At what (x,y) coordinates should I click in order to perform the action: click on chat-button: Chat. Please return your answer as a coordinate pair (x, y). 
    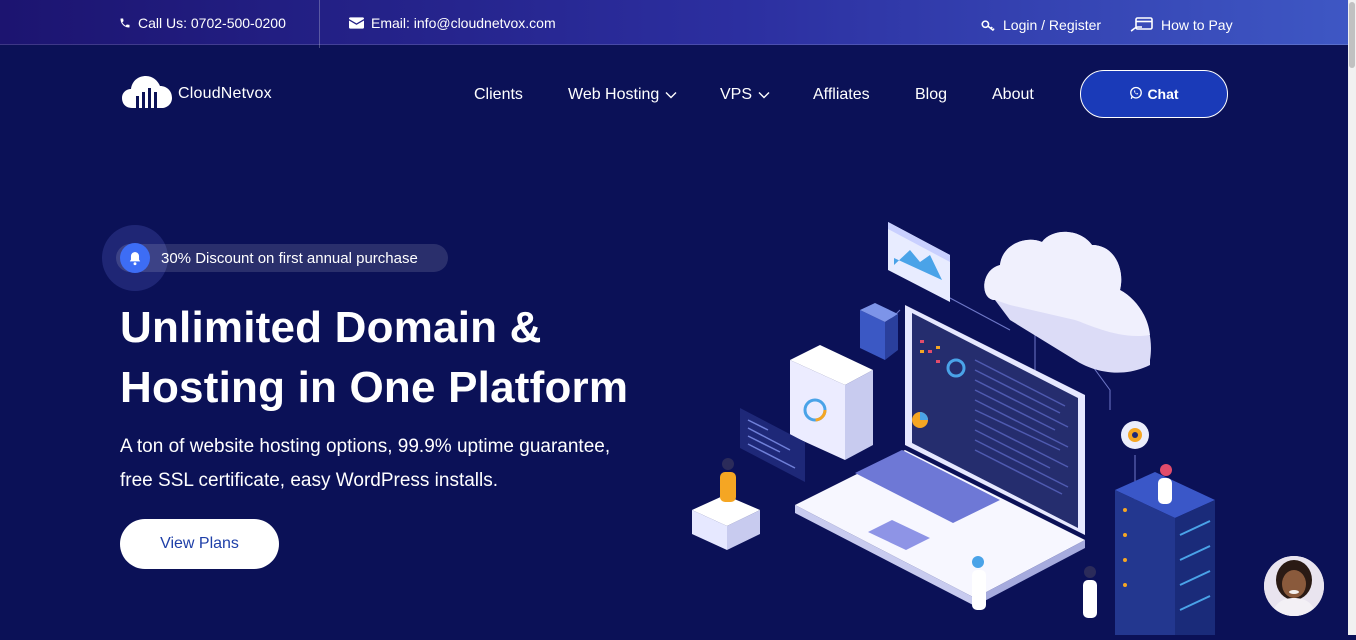
    Looking at the image, I should click on (1154, 94).